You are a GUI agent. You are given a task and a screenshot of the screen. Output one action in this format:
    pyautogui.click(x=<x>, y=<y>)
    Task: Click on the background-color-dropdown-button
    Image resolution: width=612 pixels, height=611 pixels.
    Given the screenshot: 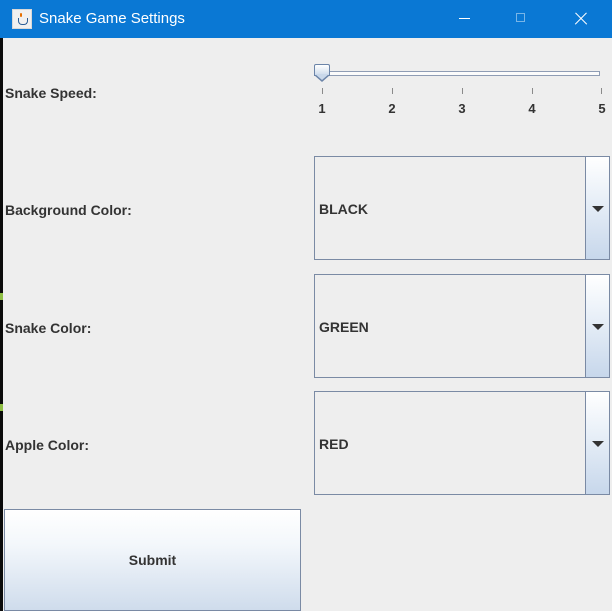 What is the action you would take?
    pyautogui.click(x=597, y=208)
    